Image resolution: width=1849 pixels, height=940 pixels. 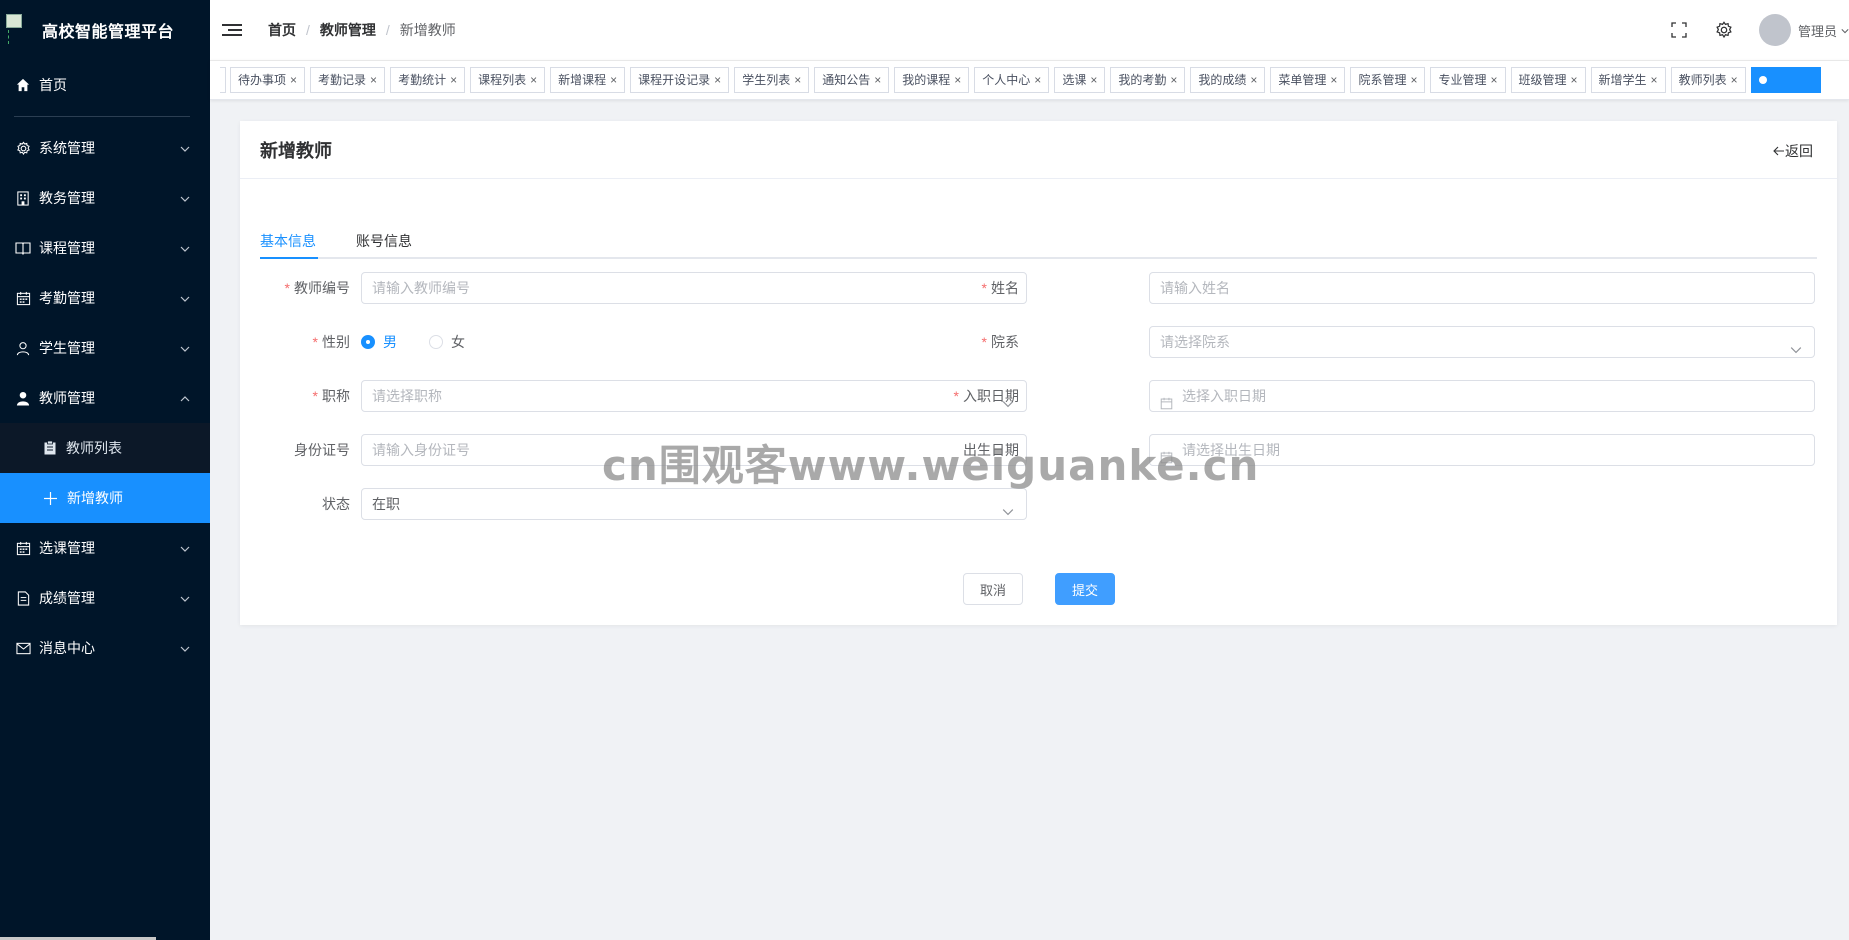 I want to click on sidebar-item-messages: 消息中心, so click(x=105, y=648).